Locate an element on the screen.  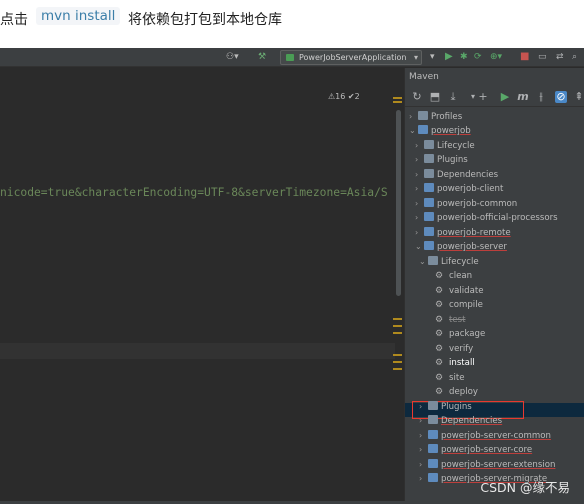
inspection-counts: ⚠16 ✔2 is located at coordinates (344, 96).